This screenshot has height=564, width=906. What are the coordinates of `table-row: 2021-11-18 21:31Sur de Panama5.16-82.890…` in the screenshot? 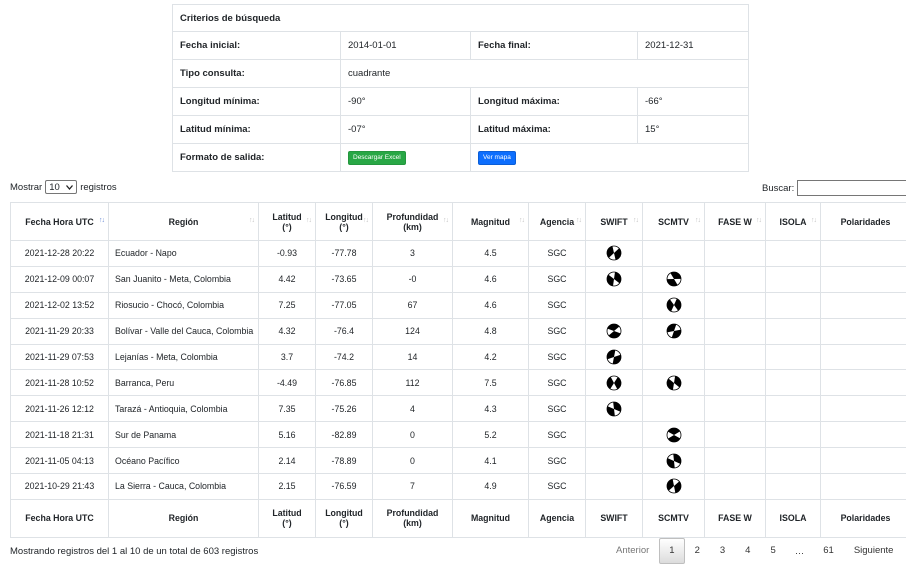 It's located at (458, 435).